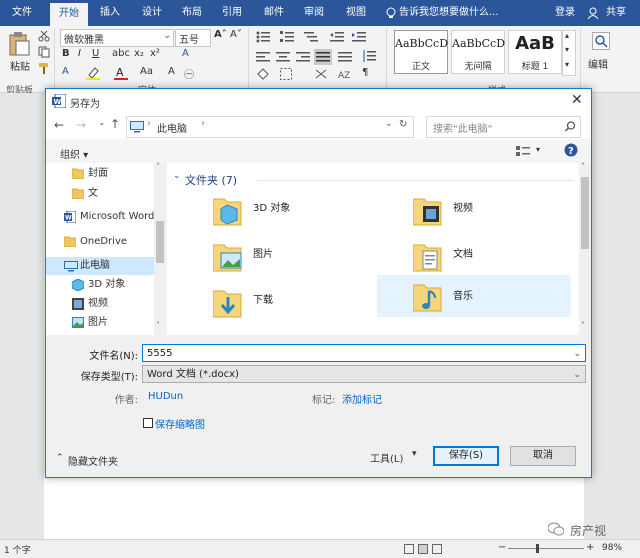 The image size is (640, 558). Describe the element at coordinates (95, 53) in the screenshot. I see `underline-icon: U` at that location.